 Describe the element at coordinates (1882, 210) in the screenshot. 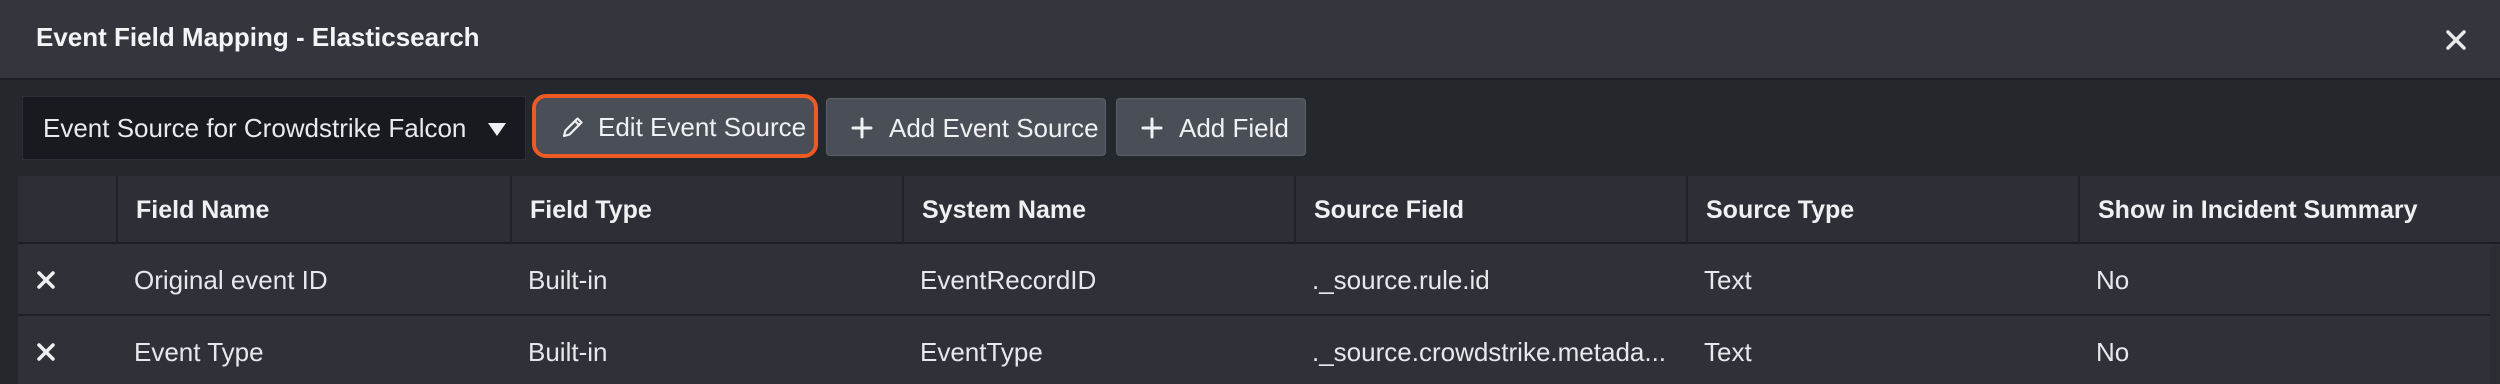

I see `header-source-type: Source Type` at that location.